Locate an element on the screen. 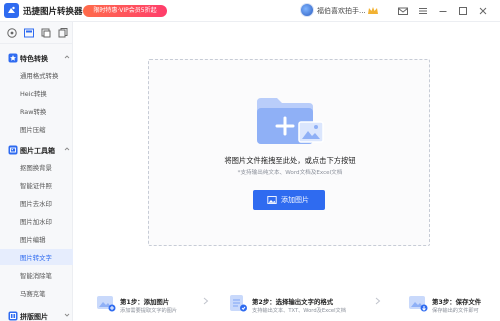 The image size is (500, 321). section-image-toolbox: 图片工具箱 is located at coordinates (36, 150).